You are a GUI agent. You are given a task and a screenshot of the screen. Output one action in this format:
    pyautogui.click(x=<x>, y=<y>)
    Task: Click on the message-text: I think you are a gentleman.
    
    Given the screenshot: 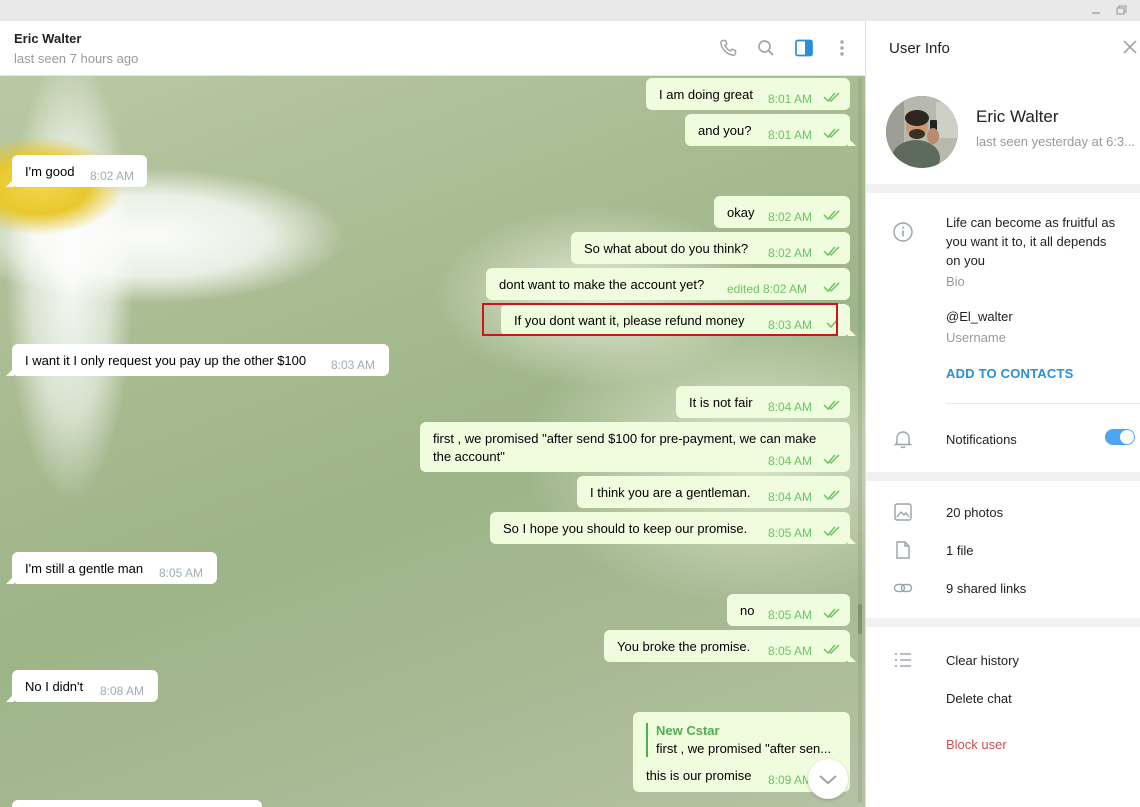 What is the action you would take?
    pyautogui.click(x=670, y=492)
    